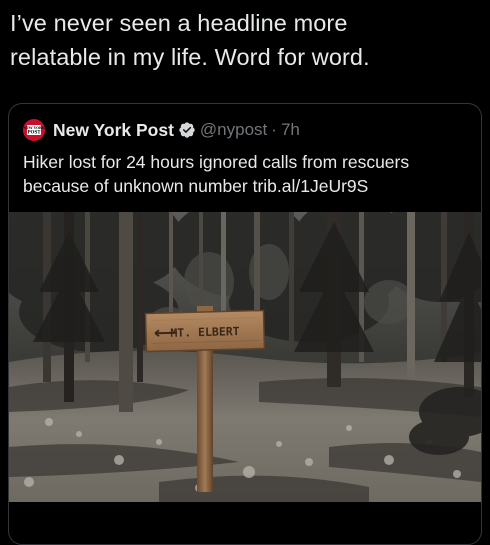 The height and width of the screenshot is (545, 490). I want to click on caption-line-2: relatable in my life. Word for word., so click(190, 57).